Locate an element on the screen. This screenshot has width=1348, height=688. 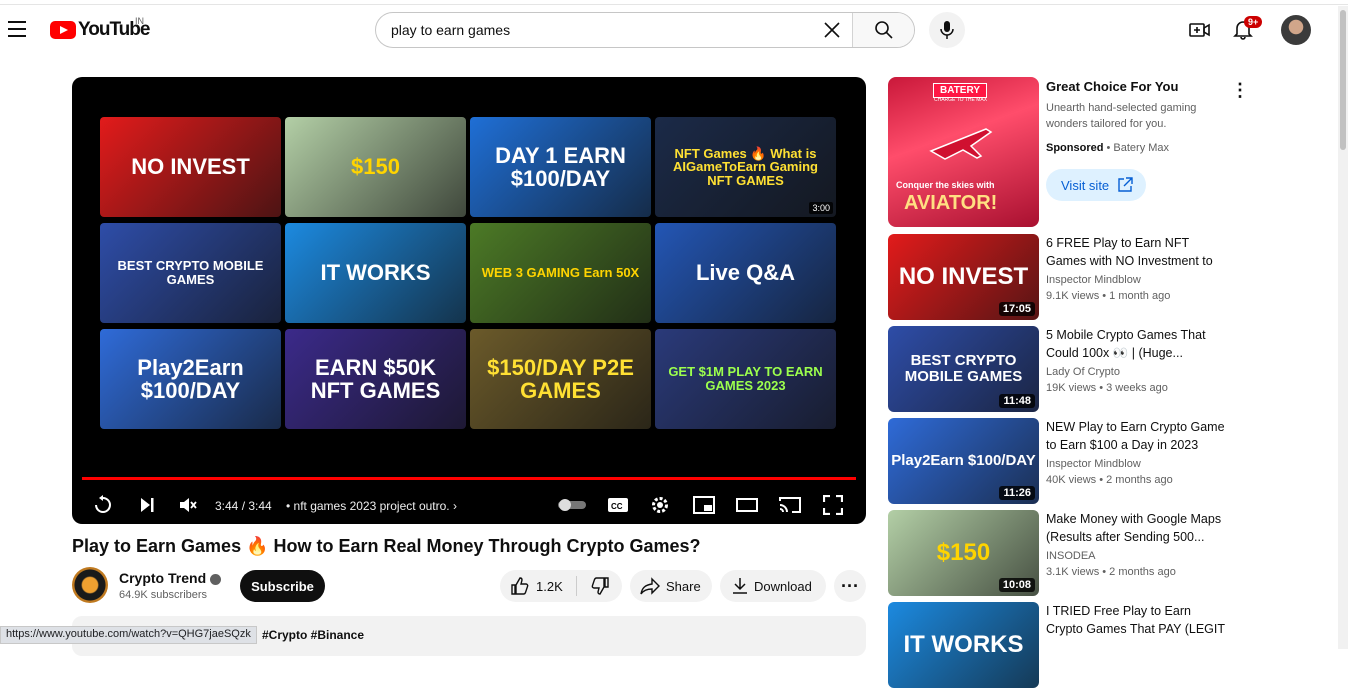
subscribe-button: Subscribe is located at coordinates (282, 586).